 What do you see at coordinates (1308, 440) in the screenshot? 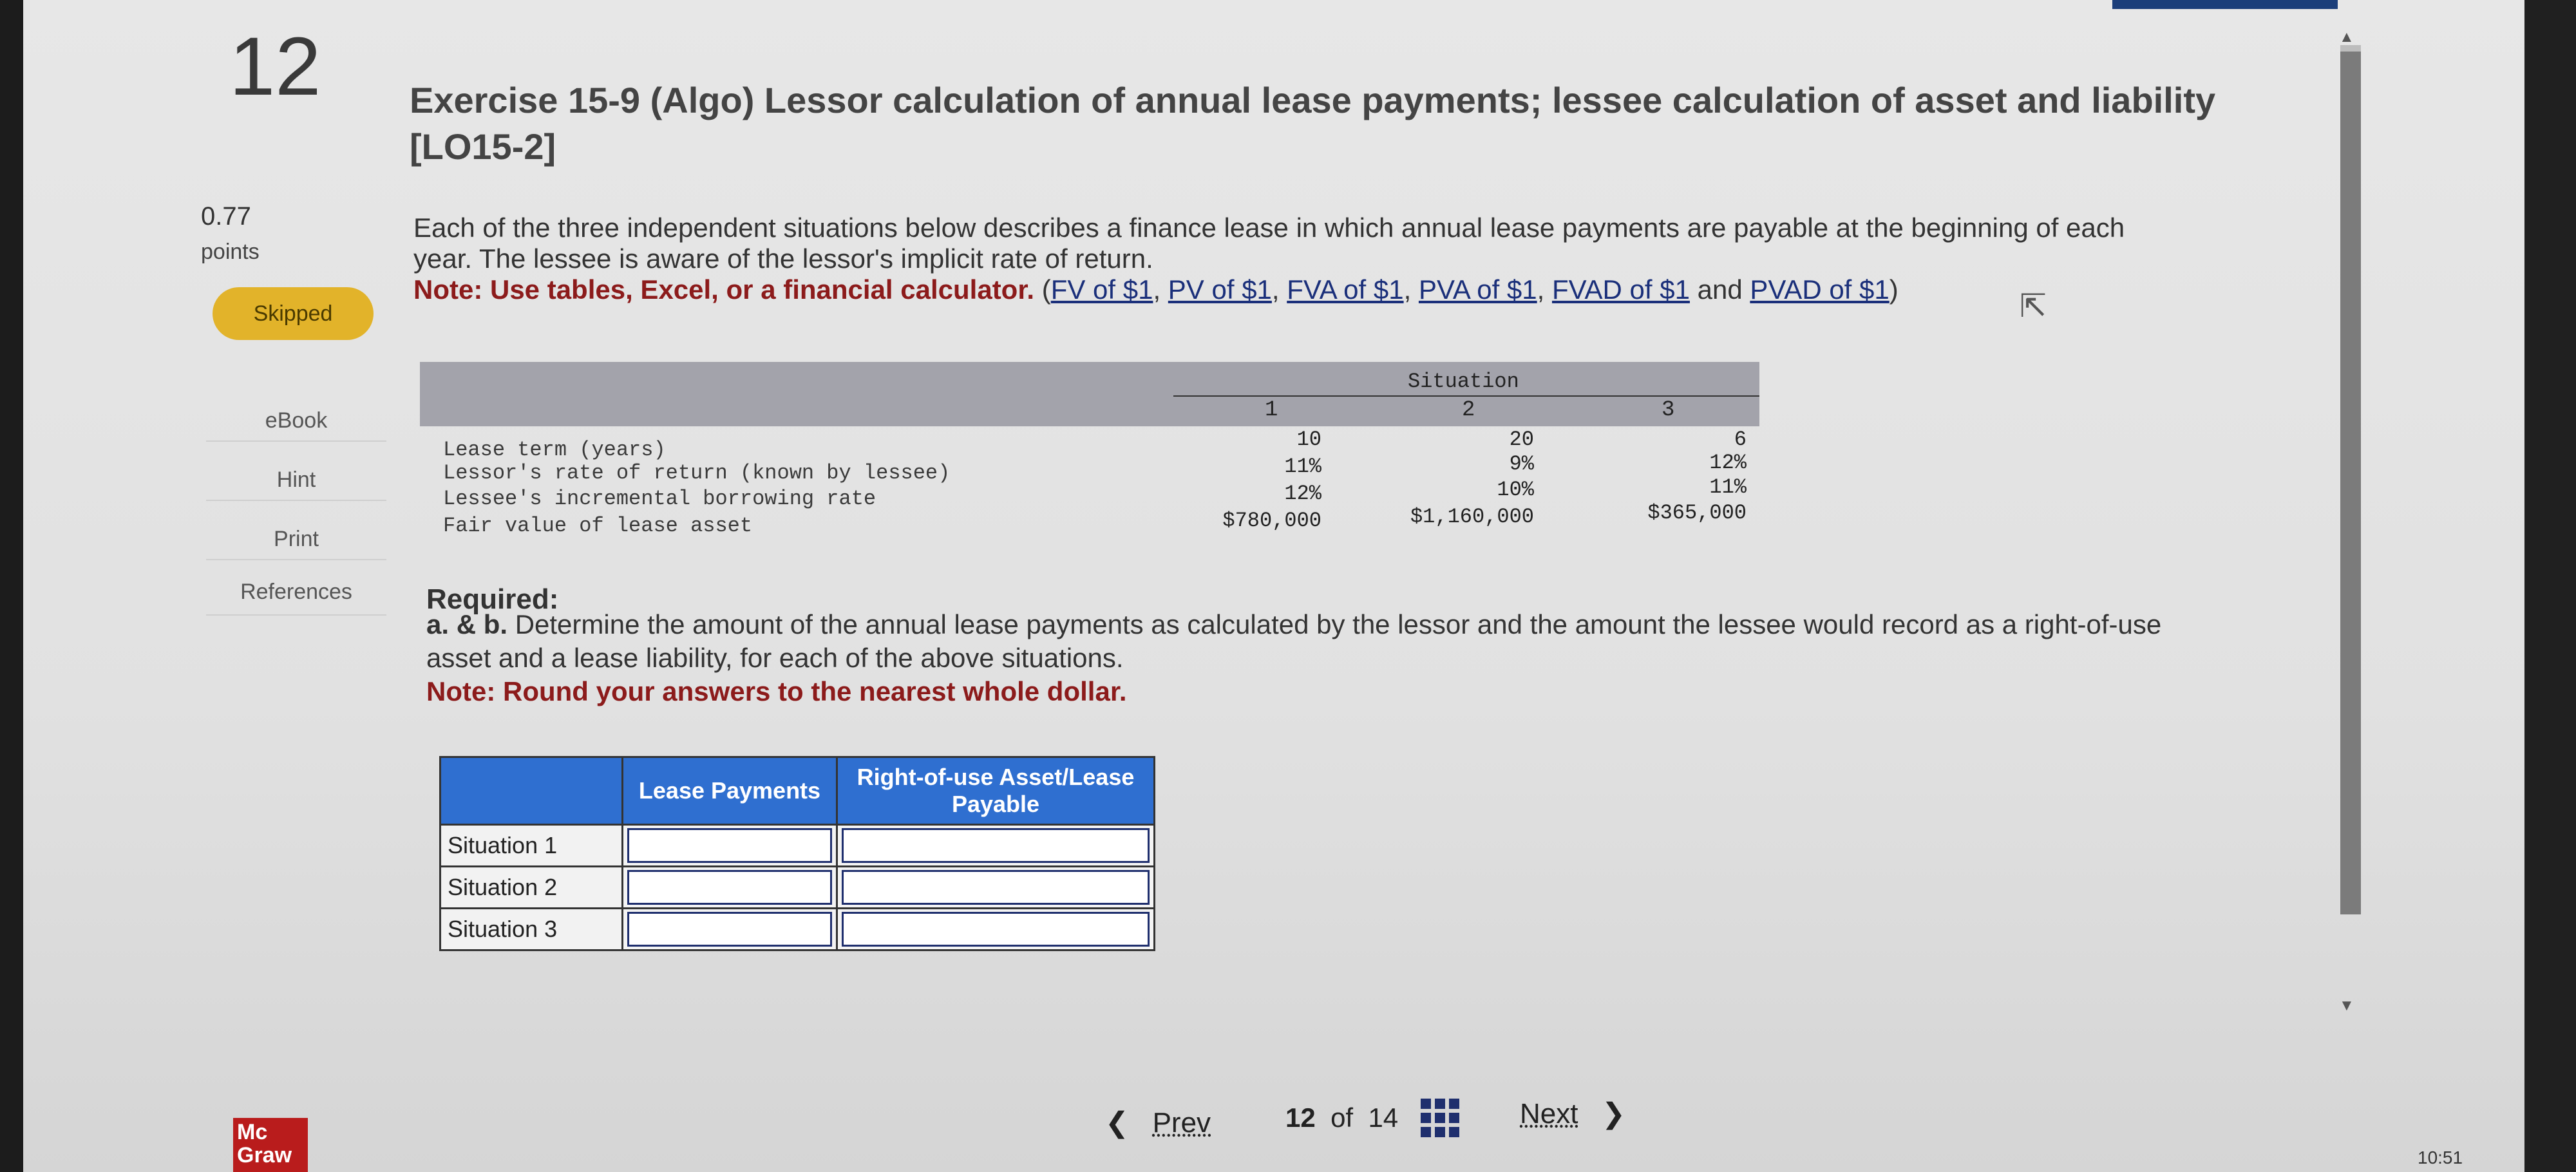
I see `cell: 10` at bounding box center [1308, 440].